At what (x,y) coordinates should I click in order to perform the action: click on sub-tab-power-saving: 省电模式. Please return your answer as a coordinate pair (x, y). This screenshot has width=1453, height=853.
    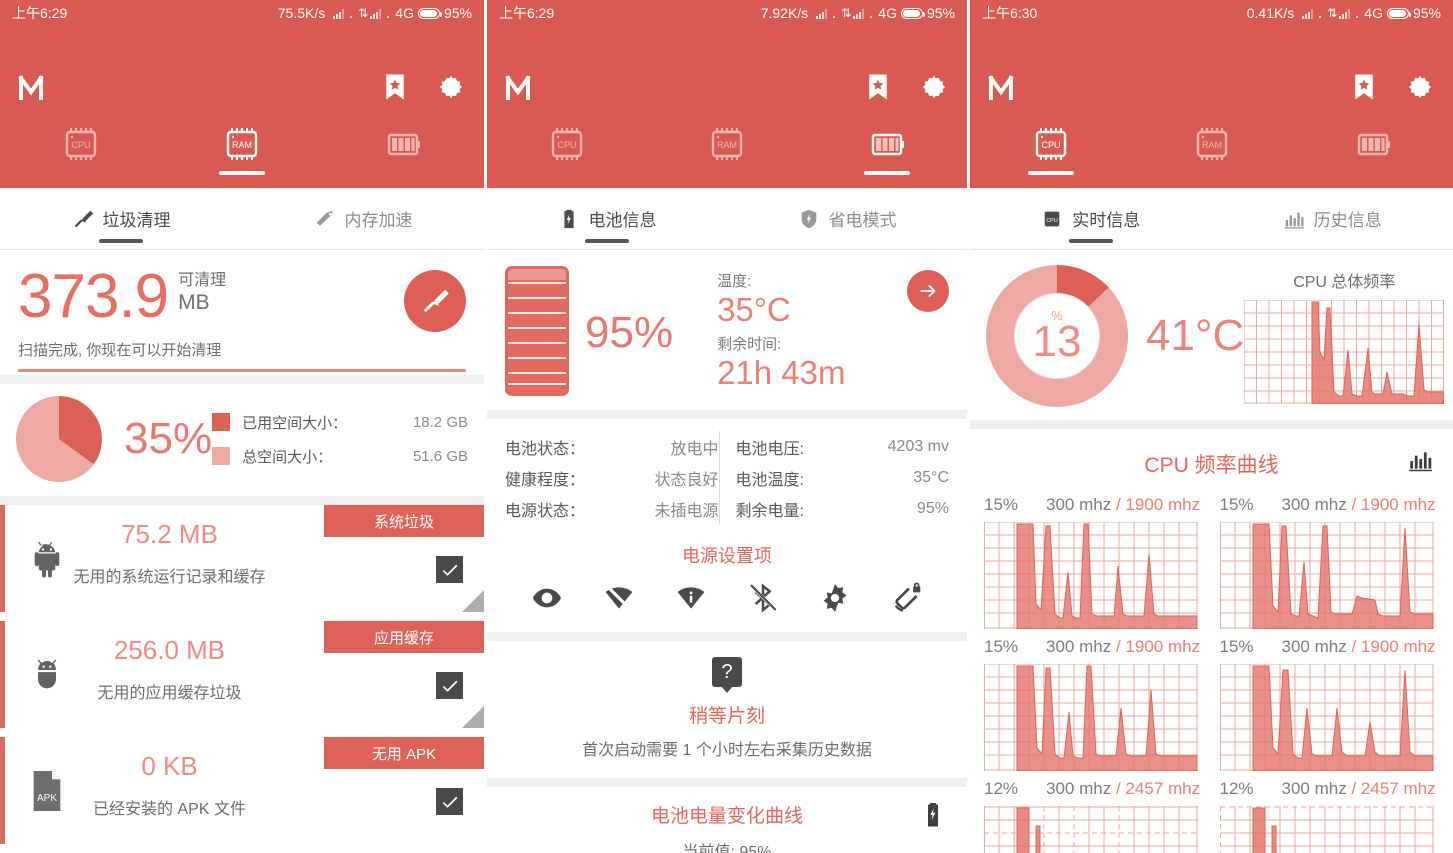
    Looking at the image, I should click on (847, 218).